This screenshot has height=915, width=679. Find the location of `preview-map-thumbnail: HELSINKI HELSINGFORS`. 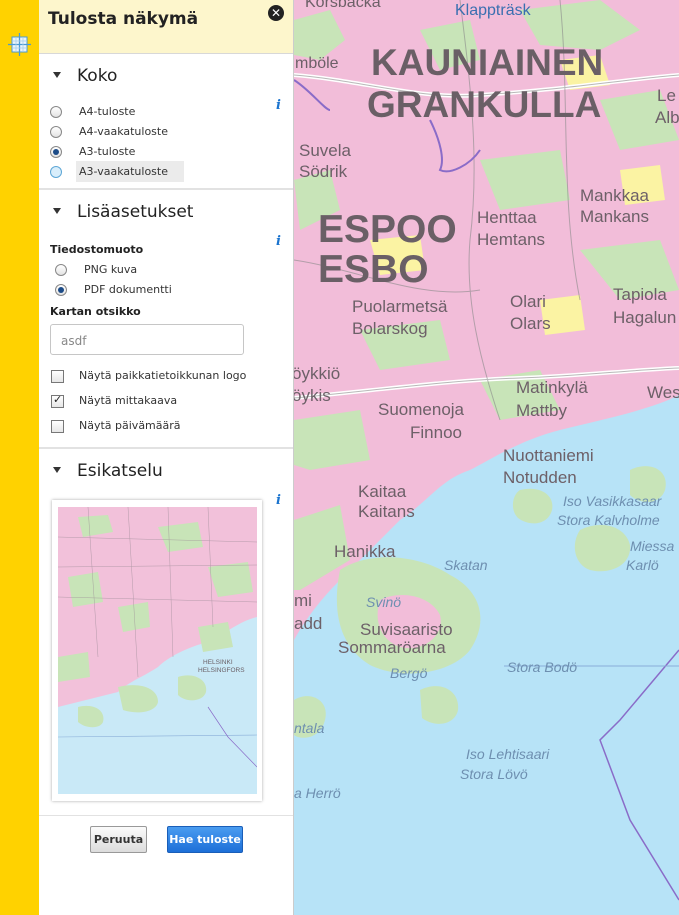

preview-map-thumbnail: HELSINKI HELSINGFORS is located at coordinates (157, 650).